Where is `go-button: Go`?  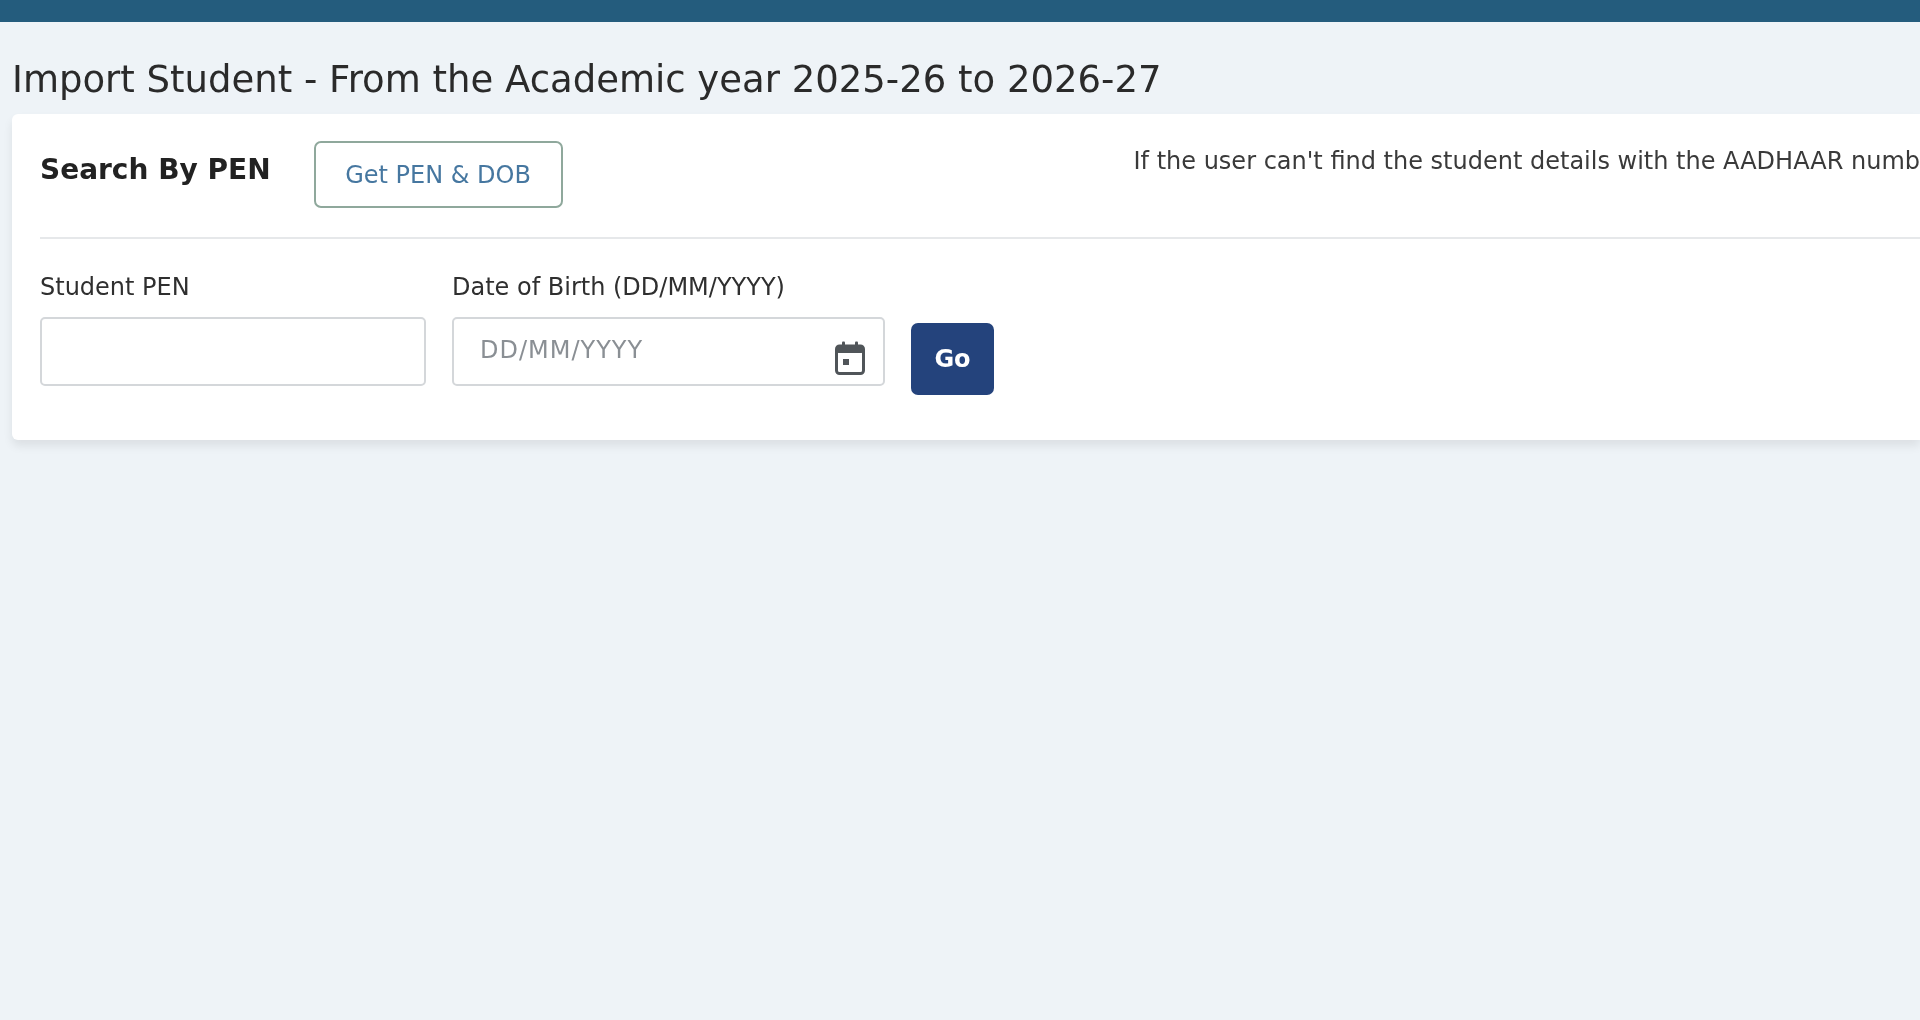
go-button: Go is located at coordinates (952, 359).